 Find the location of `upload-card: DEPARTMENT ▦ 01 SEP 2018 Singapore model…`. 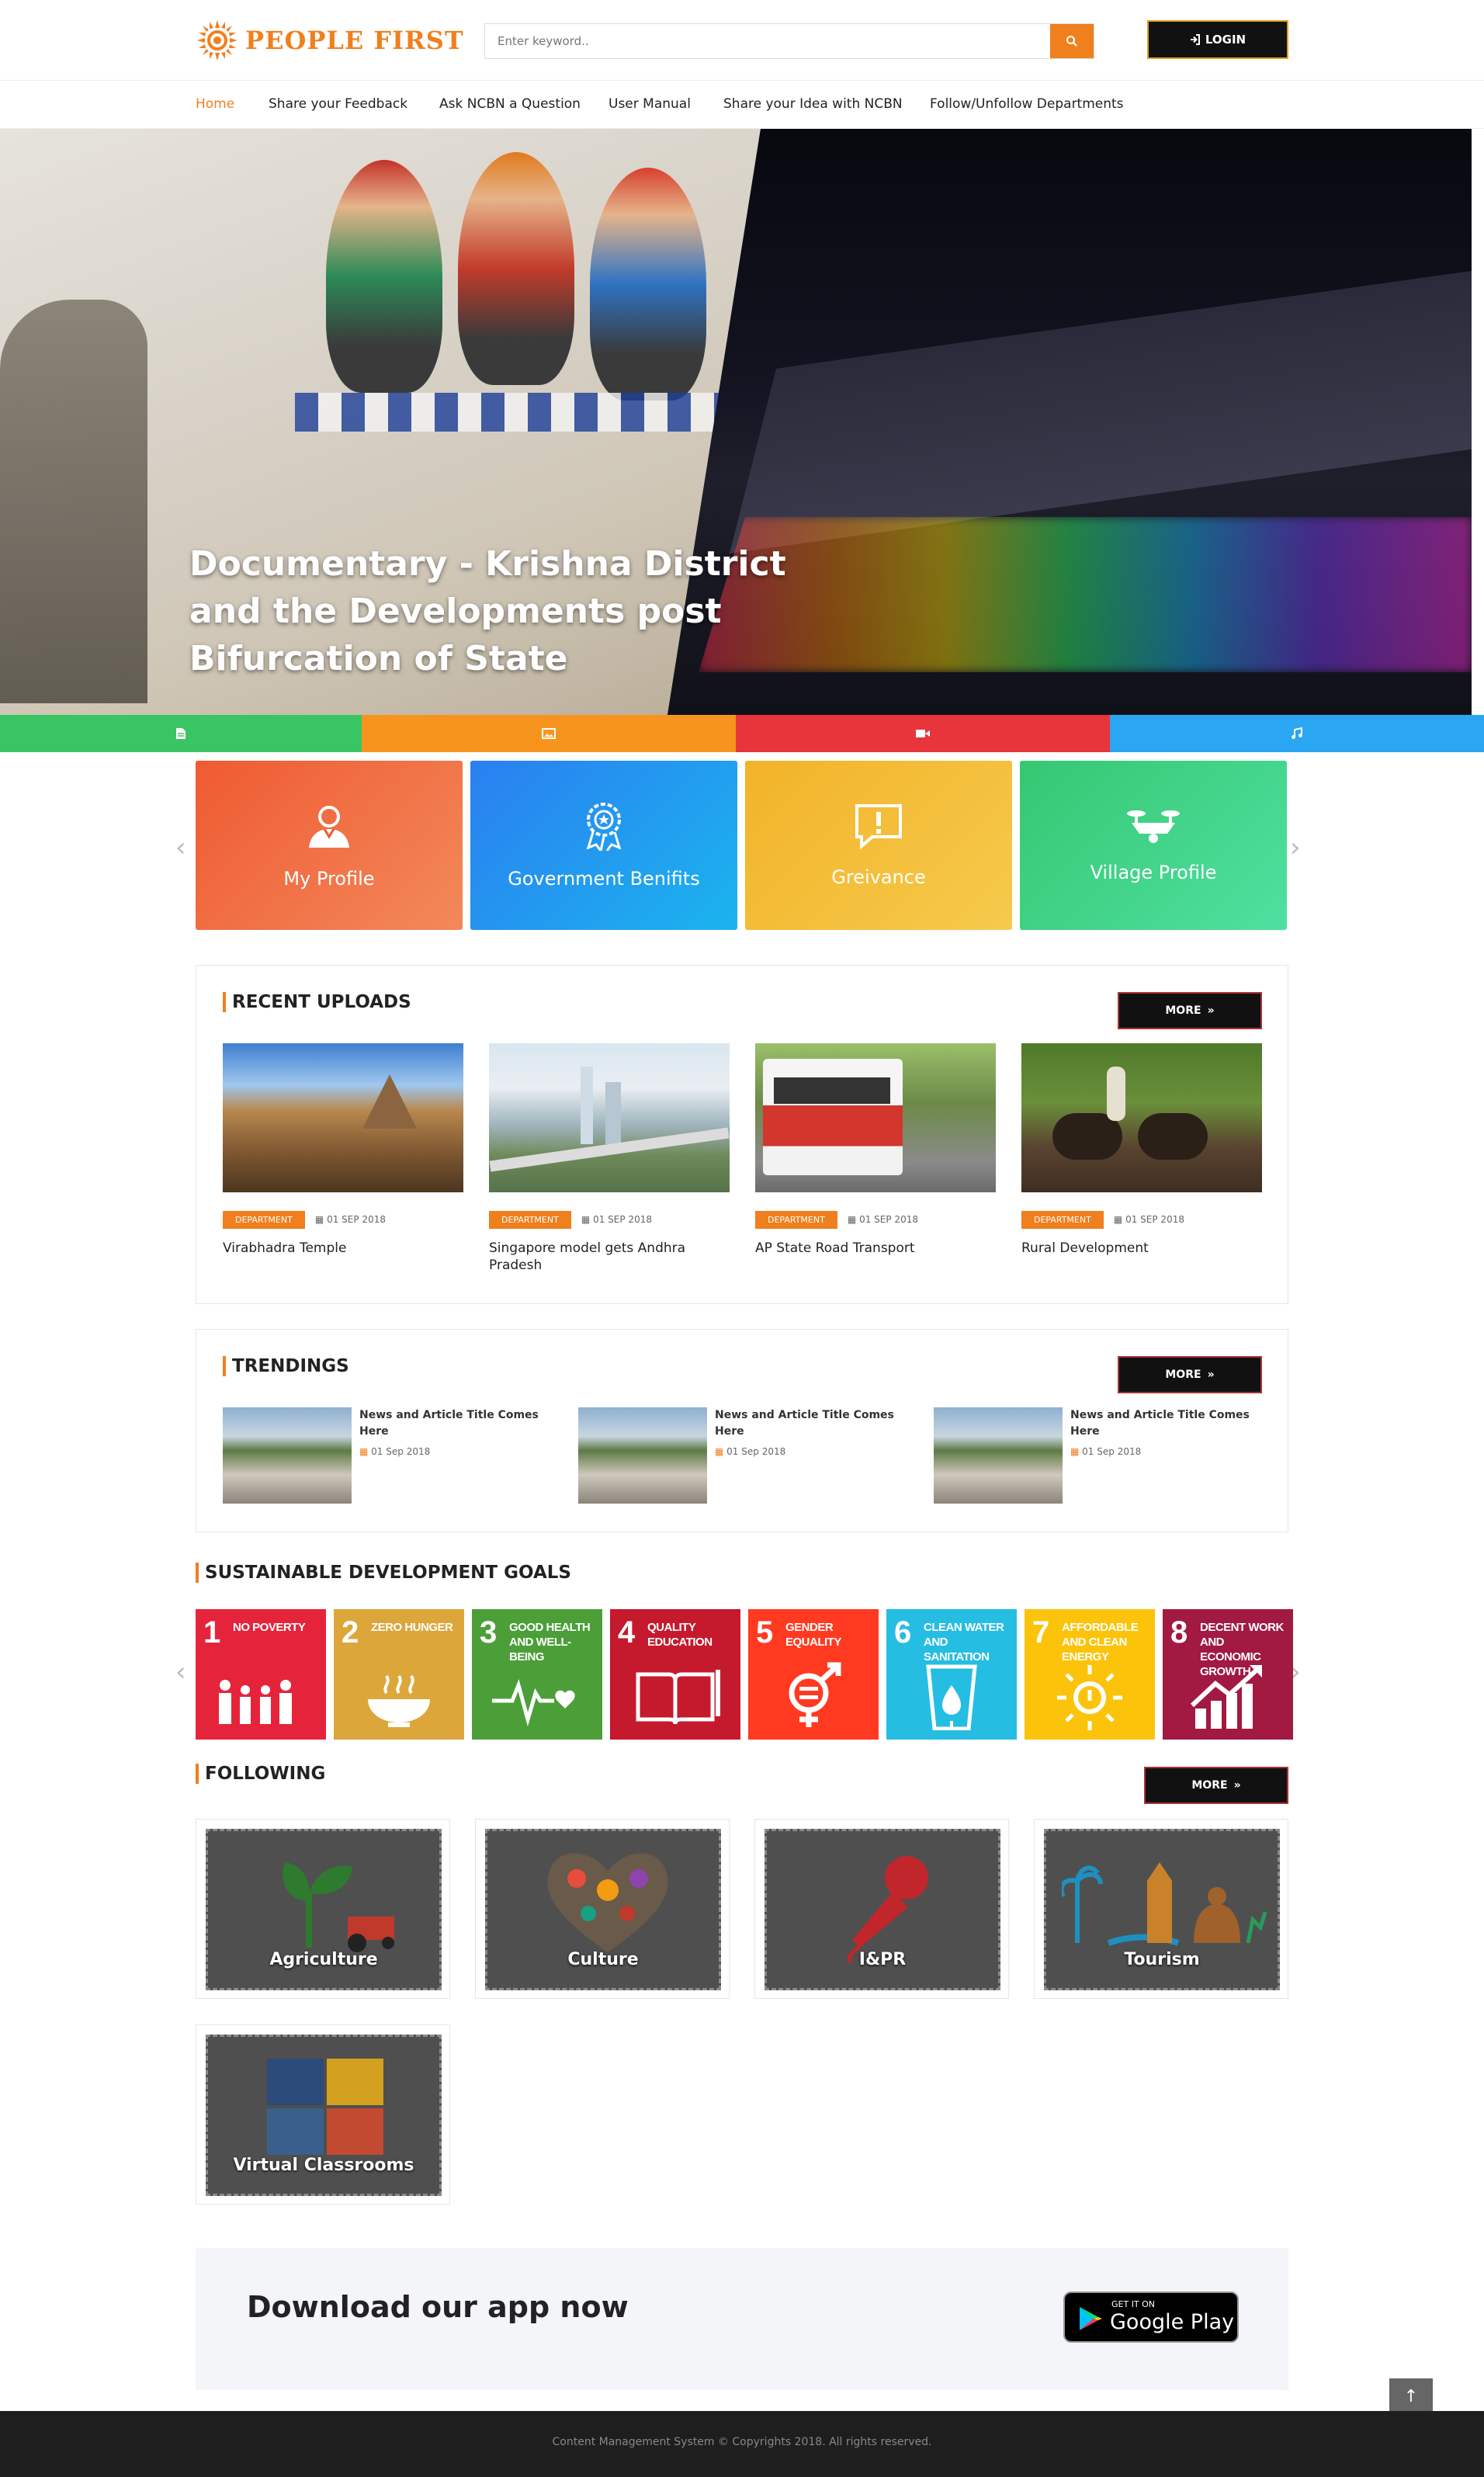

upload-card: DEPARTMENT ▦ 01 SEP 2018 Singapore model… is located at coordinates (610, 1158).